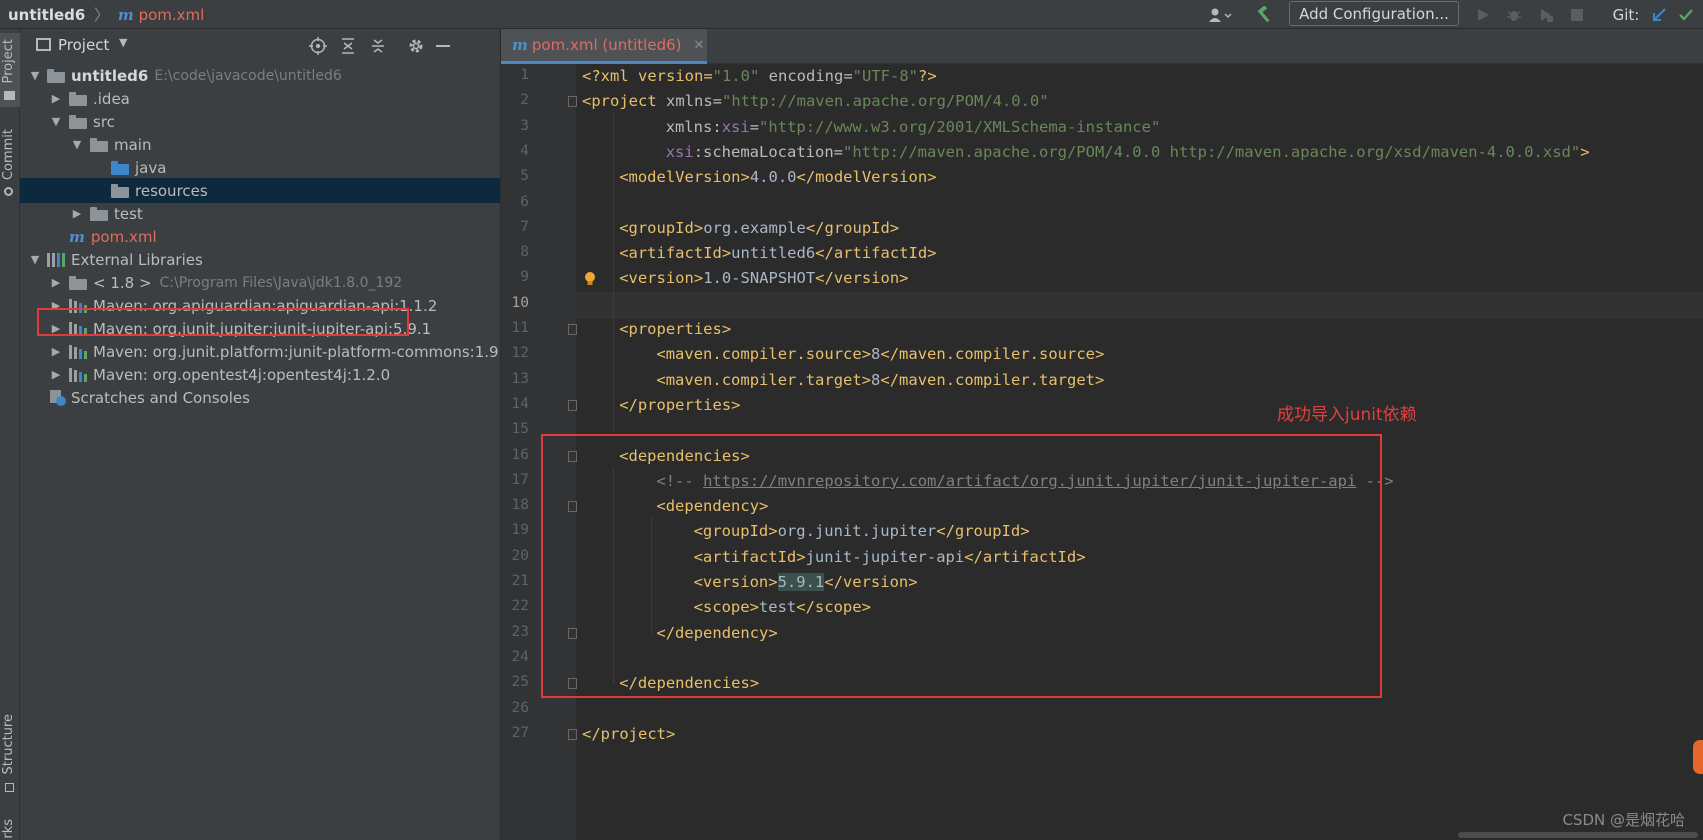 This screenshot has width=1703, height=840. What do you see at coordinates (754, 126) in the screenshot?
I see `code-token: =` at bounding box center [754, 126].